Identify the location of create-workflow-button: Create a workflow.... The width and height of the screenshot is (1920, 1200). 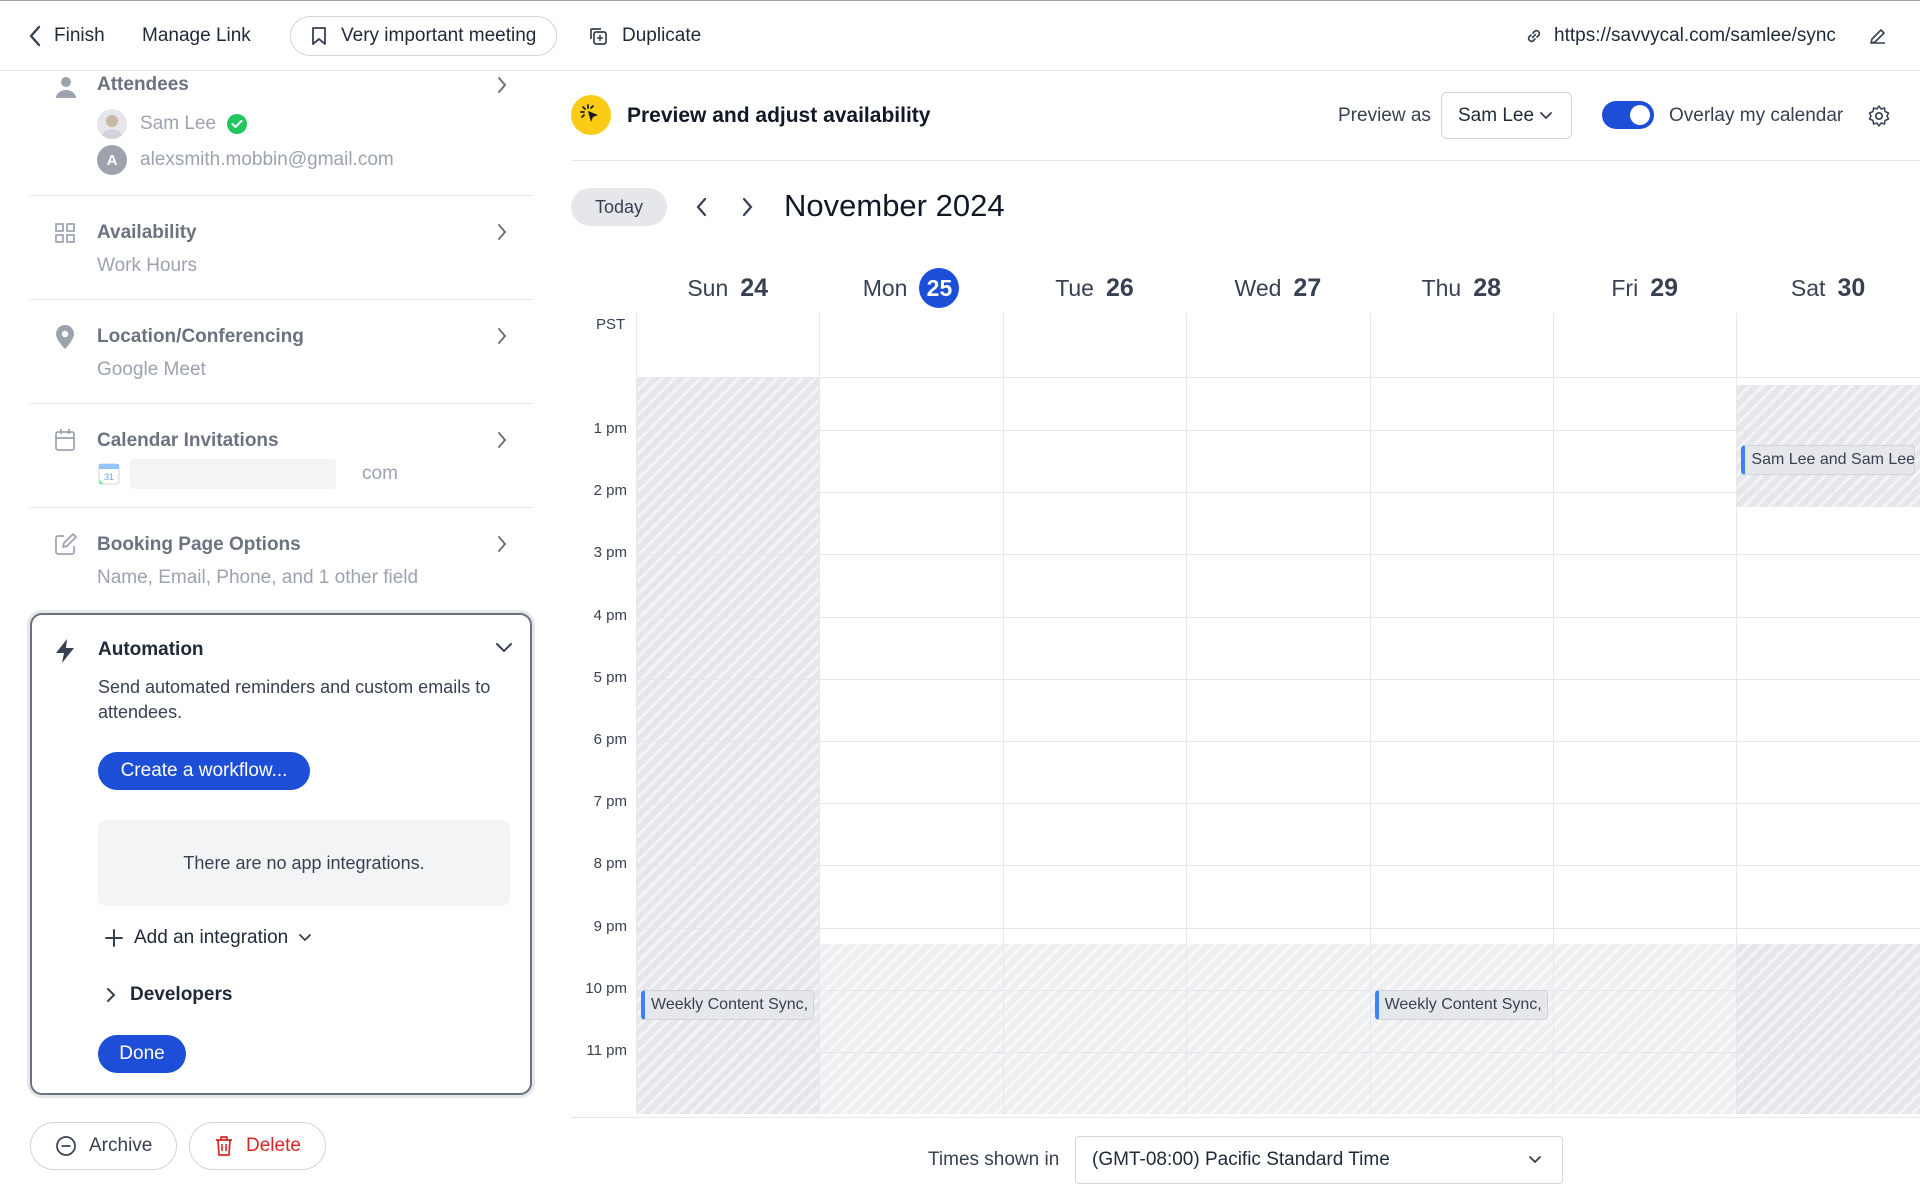
(204, 771).